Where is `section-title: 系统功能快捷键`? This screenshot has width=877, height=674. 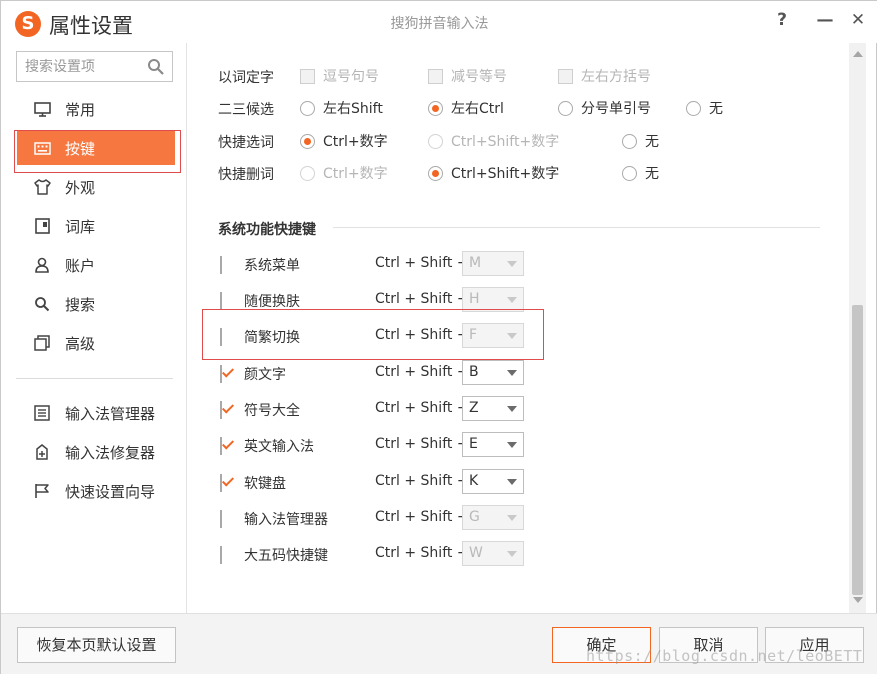 section-title: 系统功能快捷键 is located at coordinates (267, 230).